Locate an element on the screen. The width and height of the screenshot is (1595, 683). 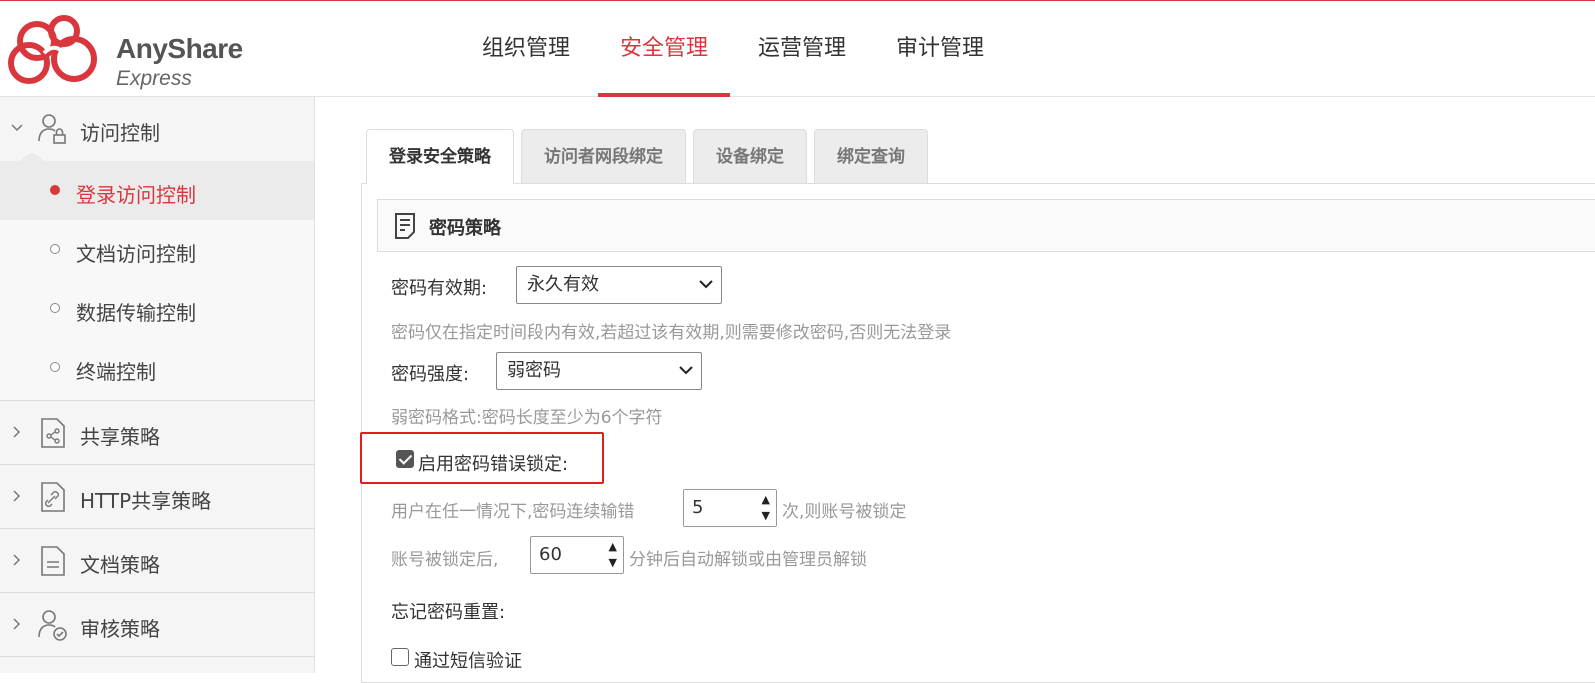
expiry-hint: 密码仅在指定时间段内有效,若超过该有效期,则需要修改密码,否则无法登录 is located at coordinates (671, 333).